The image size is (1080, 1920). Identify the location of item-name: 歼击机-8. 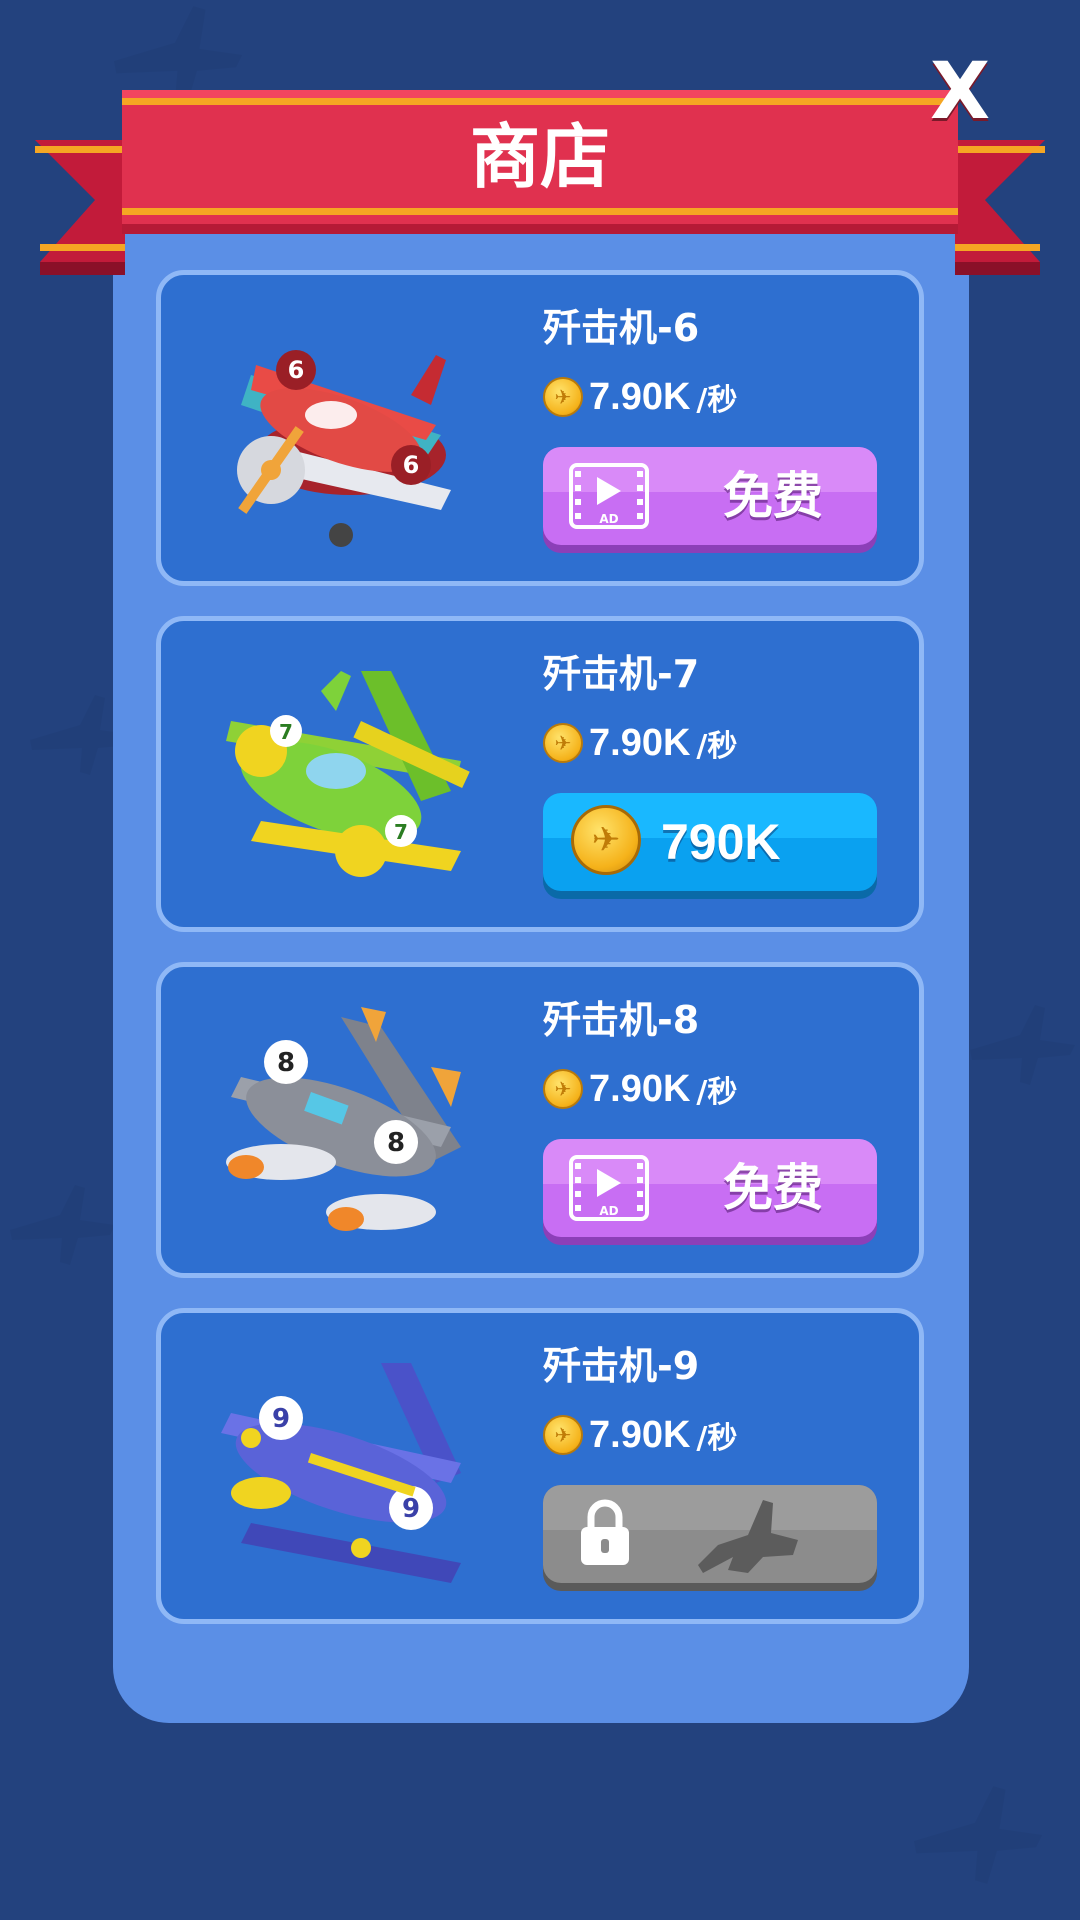
(621, 1020).